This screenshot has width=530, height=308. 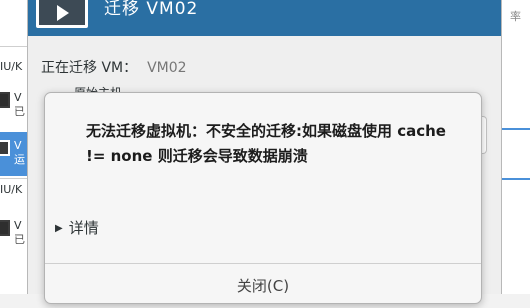 I want to click on migrating-vm-name: VM02, so click(x=167, y=68).